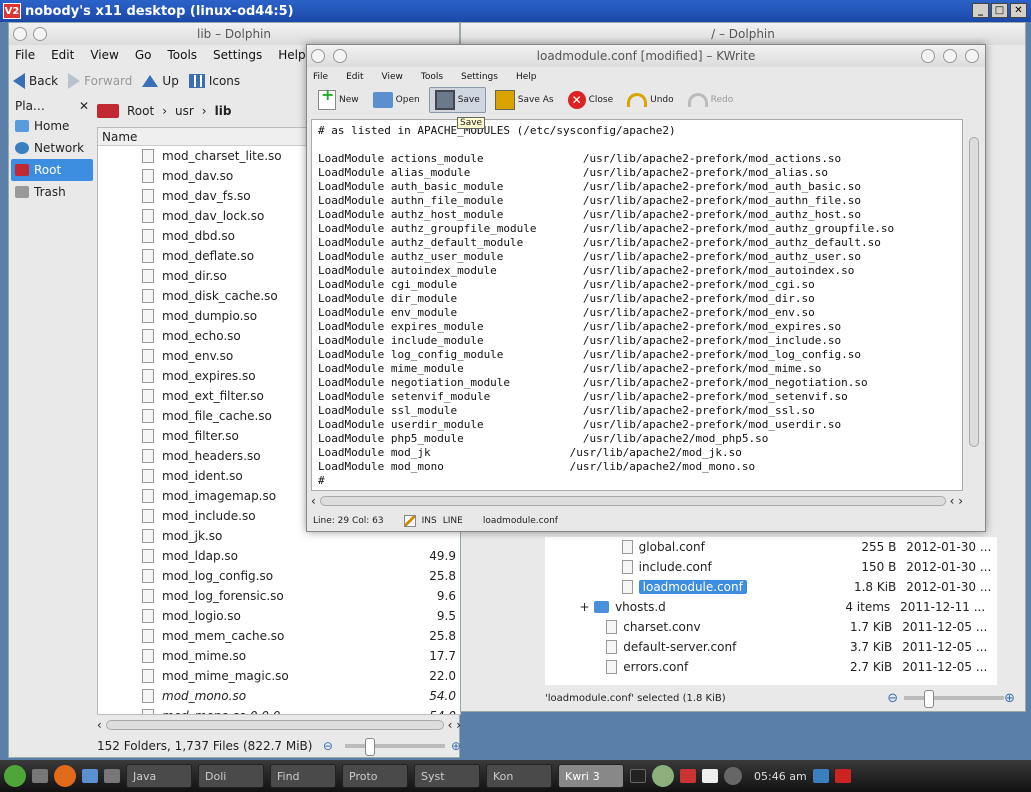 Image resolution: width=1031 pixels, height=792 pixels. What do you see at coordinates (274, 725) in the screenshot?
I see `scroll-track` at bounding box center [274, 725].